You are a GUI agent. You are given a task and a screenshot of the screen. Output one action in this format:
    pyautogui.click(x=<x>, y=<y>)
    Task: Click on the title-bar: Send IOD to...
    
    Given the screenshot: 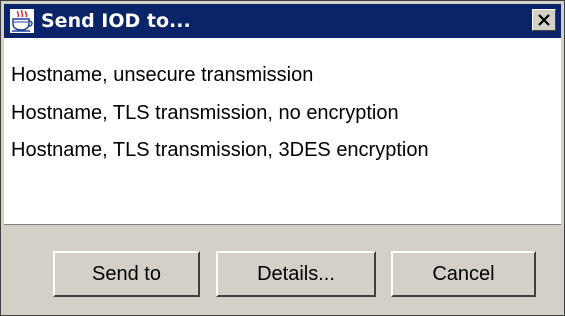 What is the action you would take?
    pyautogui.click(x=282, y=21)
    